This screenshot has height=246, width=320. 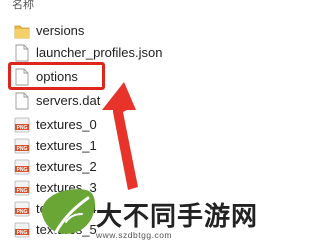 I want to click on watermark-leaf-logo, so click(x=68, y=211).